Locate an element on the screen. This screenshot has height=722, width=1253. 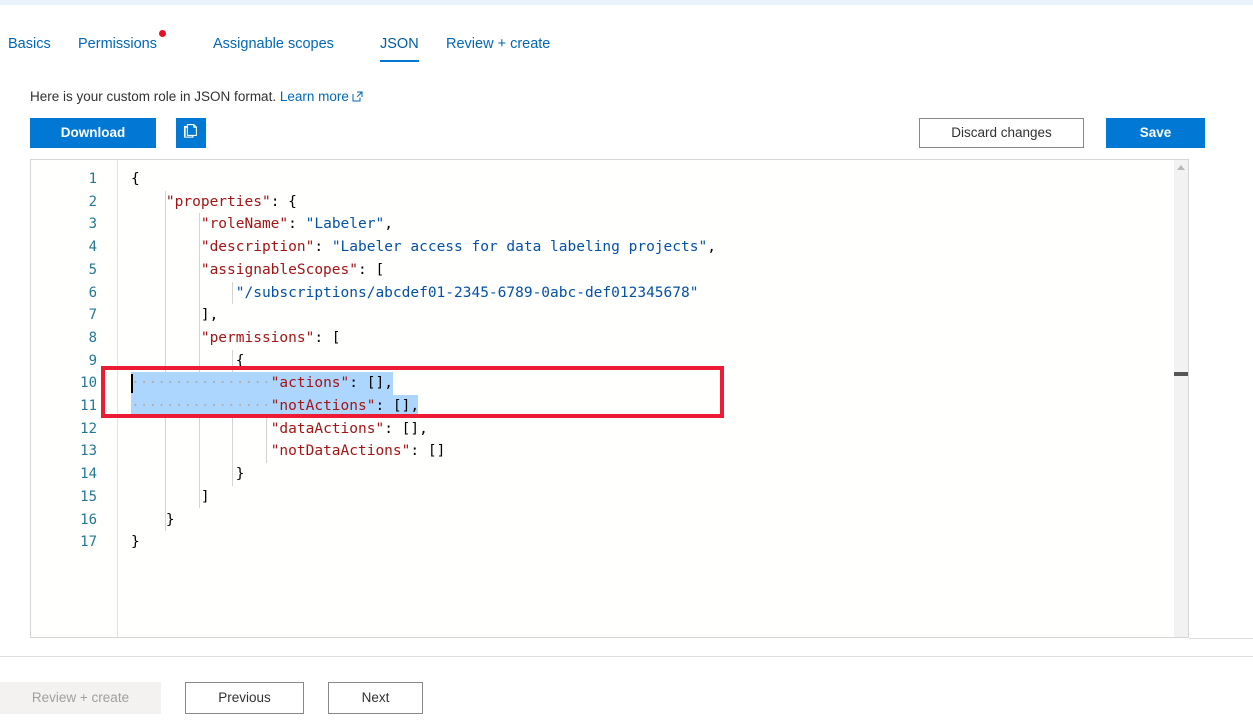
code-line: "properties": { is located at coordinates (214, 202).